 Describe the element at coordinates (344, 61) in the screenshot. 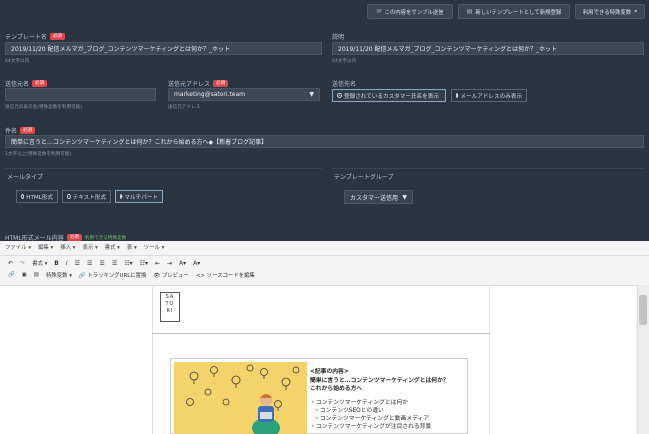

I see `description-hint: 64文字以内` at that location.